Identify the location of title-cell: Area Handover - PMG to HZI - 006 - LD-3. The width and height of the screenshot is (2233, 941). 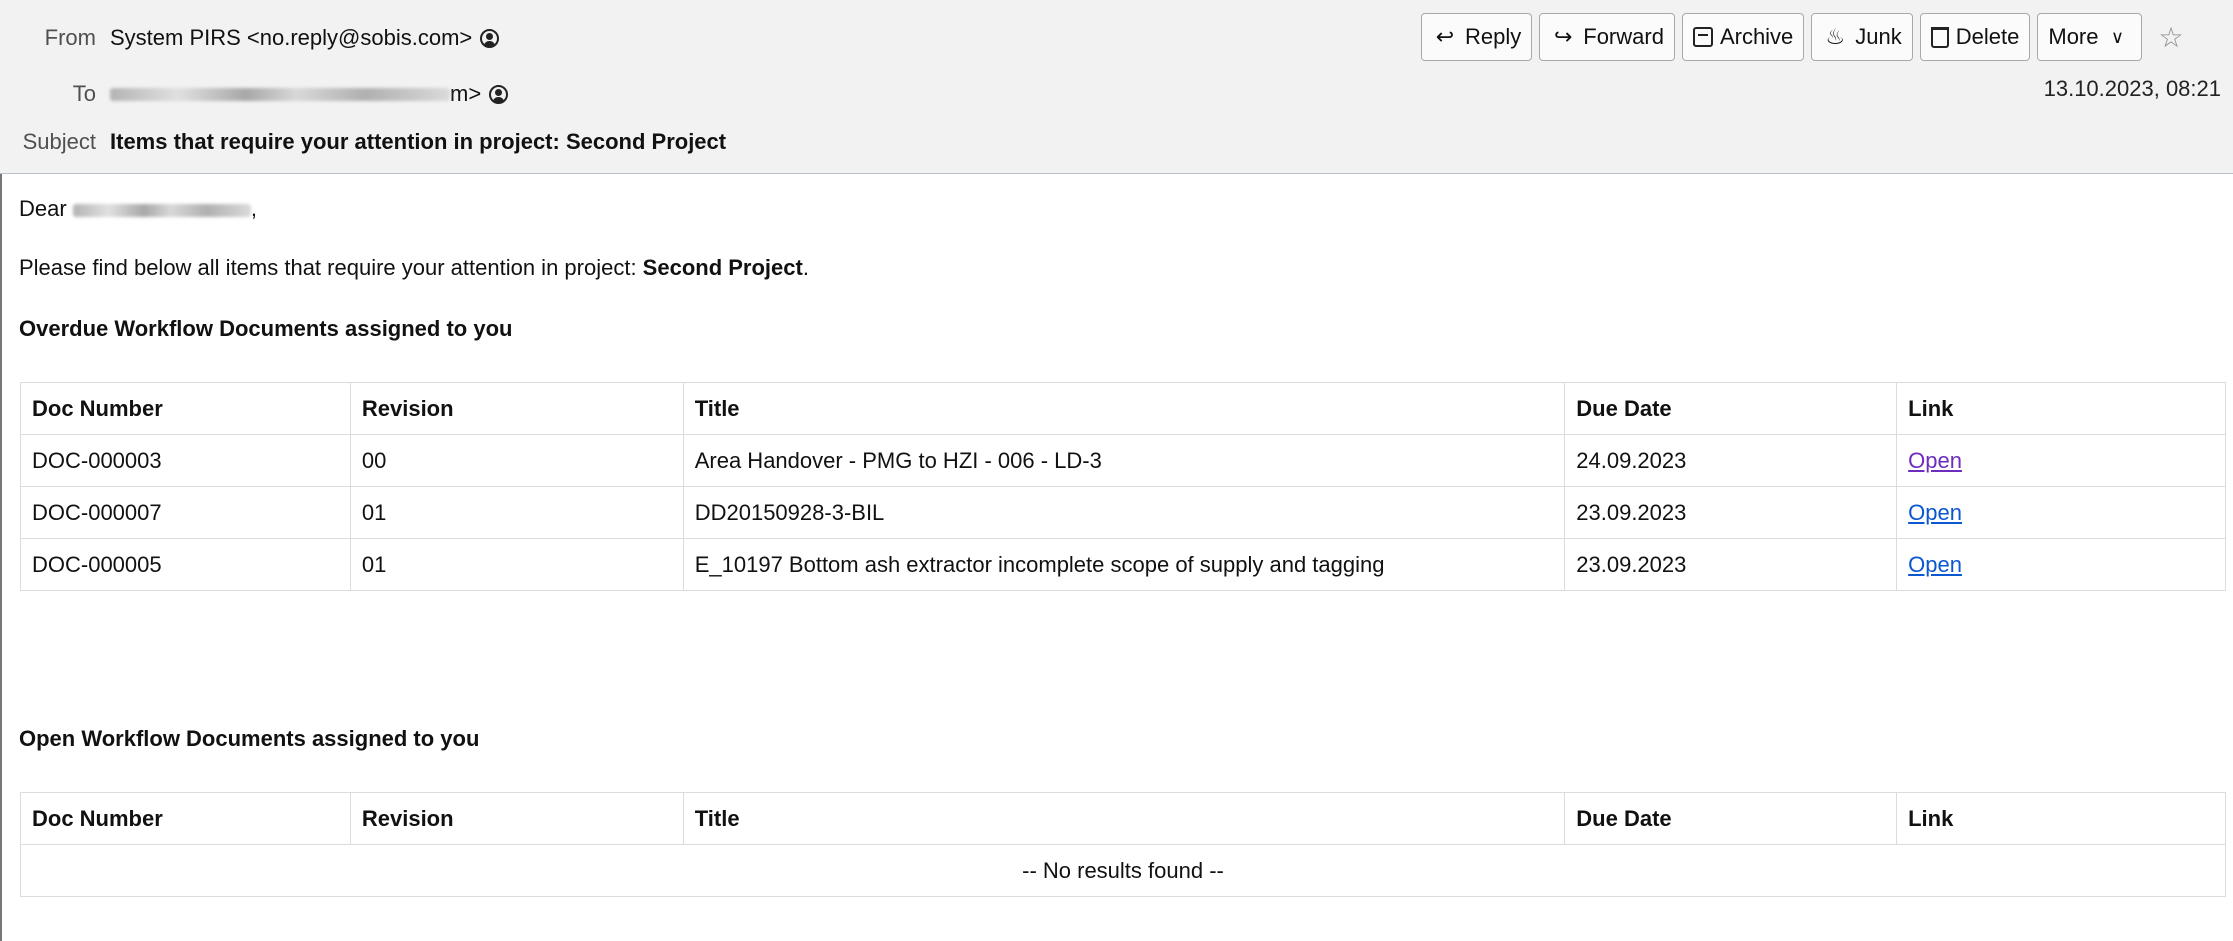
(1124, 460).